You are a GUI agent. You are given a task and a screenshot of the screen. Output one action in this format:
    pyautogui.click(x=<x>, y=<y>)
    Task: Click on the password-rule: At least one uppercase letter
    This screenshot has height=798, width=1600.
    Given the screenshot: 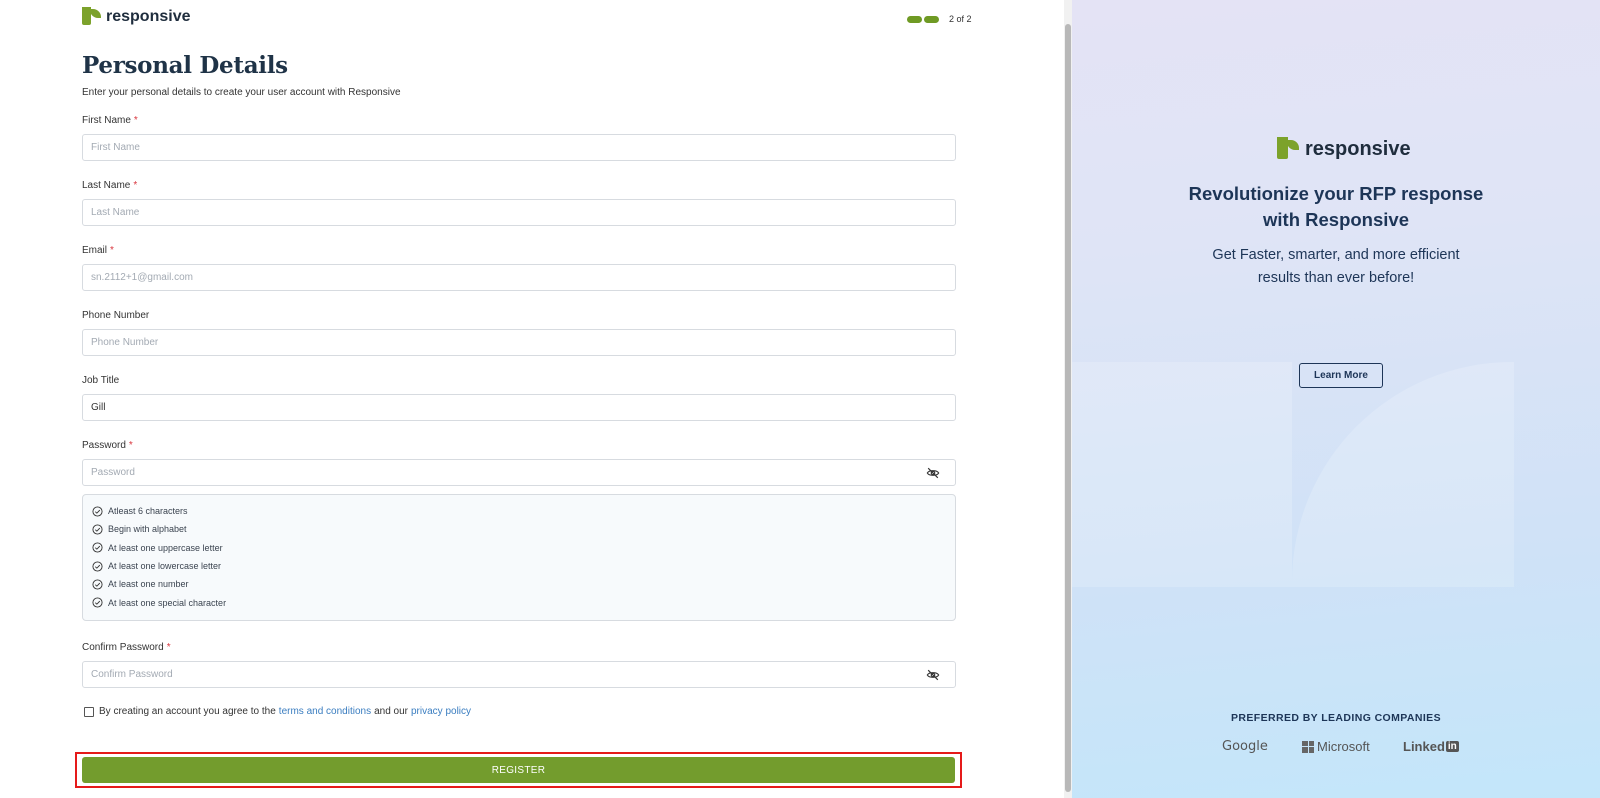 What is the action you would take?
    pyautogui.click(x=519, y=548)
    